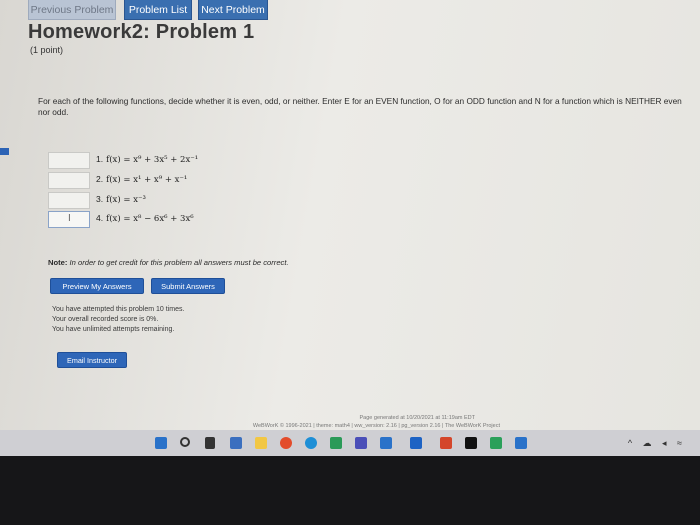 This screenshot has width=700, height=525. What do you see at coordinates (350, 443) in the screenshot?
I see `taskbar: ^ ☁ ◂ ≈` at bounding box center [350, 443].